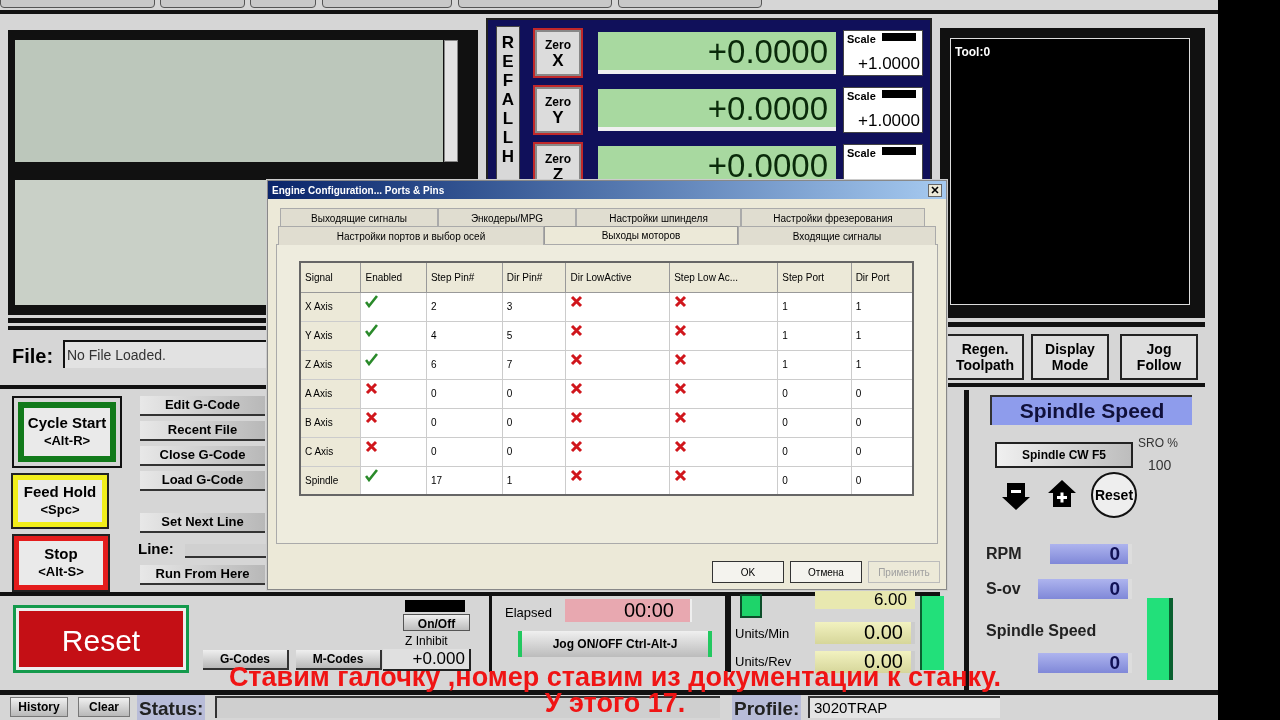 The height and width of the screenshot is (720, 1280). Describe the element at coordinates (330, 306) in the screenshot. I see `table-cell: X Axis` at that location.